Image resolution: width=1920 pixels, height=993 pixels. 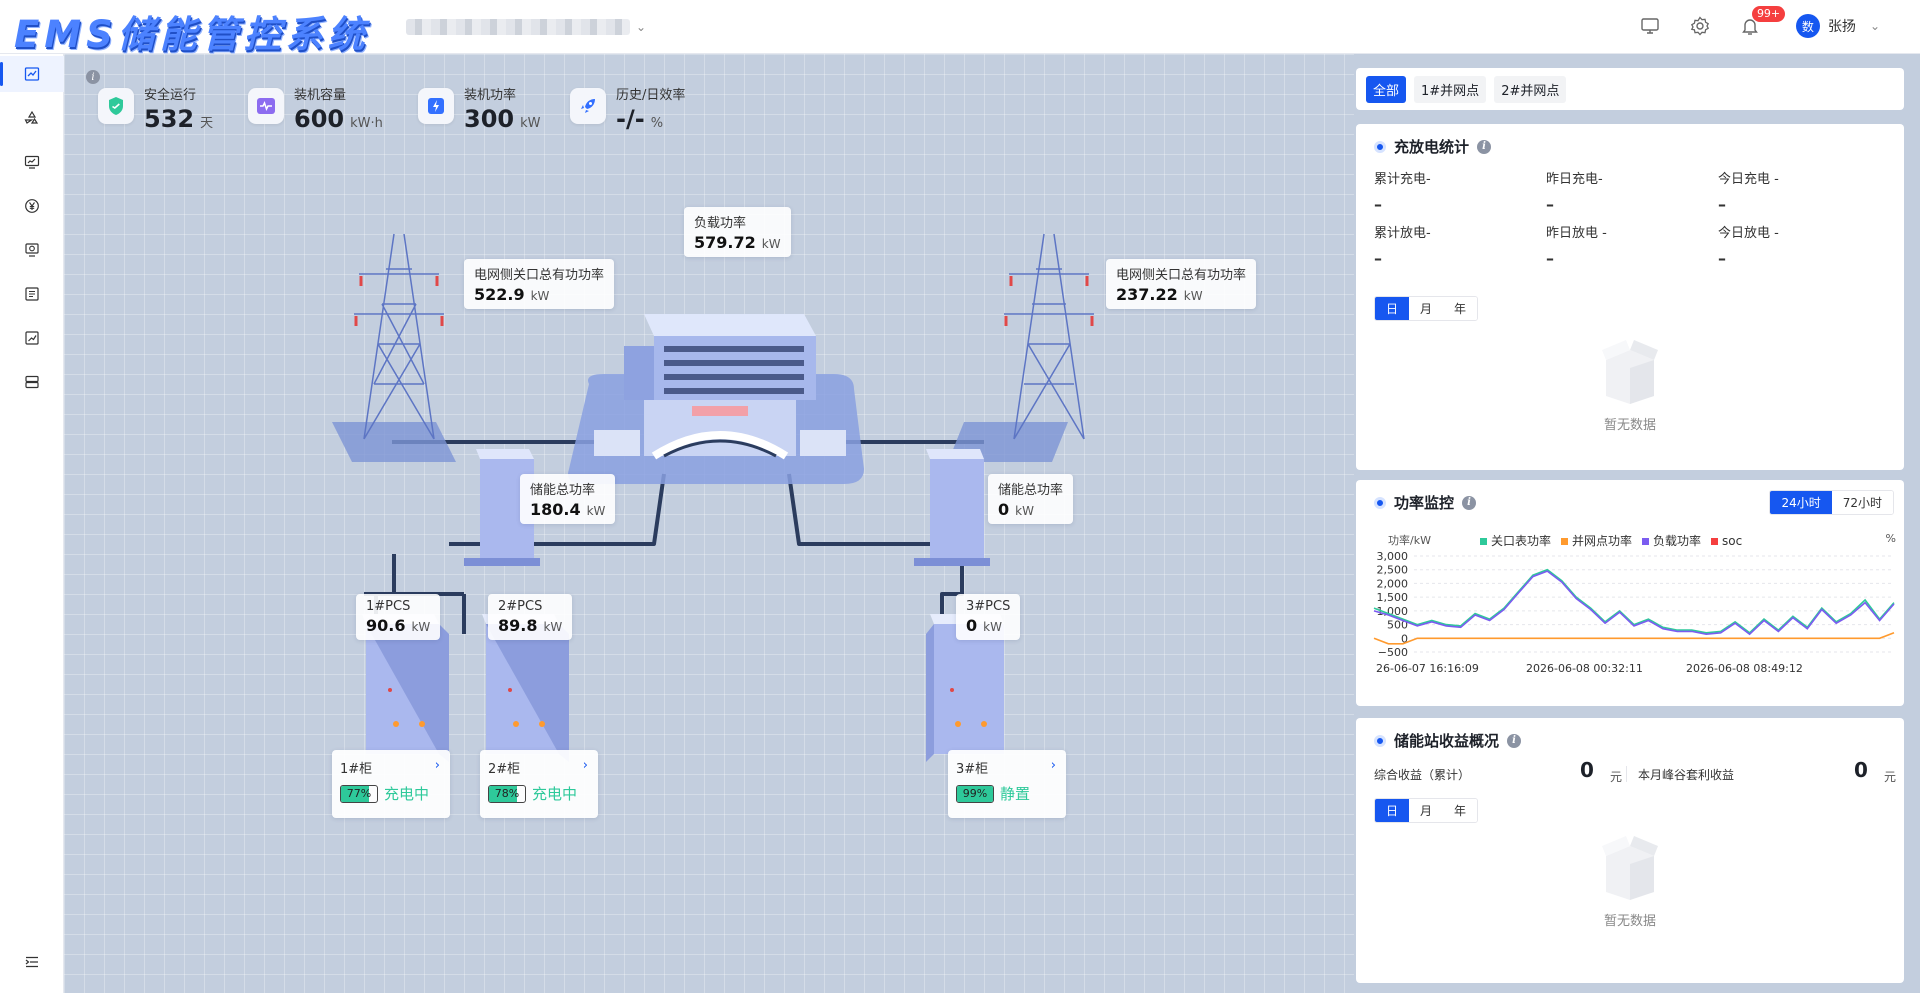 What do you see at coordinates (1007, 784) in the screenshot?
I see `cabinet-card-3: 3#柜 › 99% 静置` at bounding box center [1007, 784].